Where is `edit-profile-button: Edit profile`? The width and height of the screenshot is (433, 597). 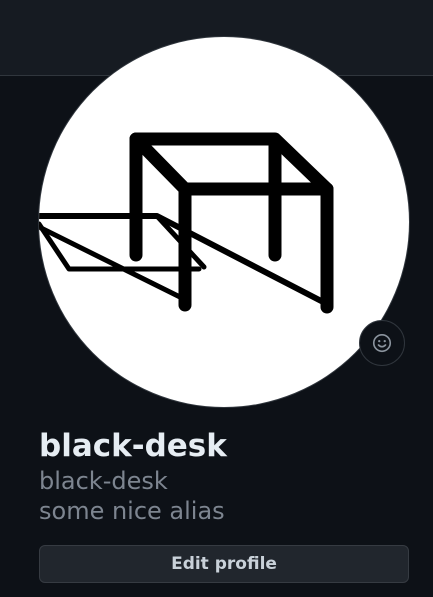 edit-profile-button: Edit profile is located at coordinates (224, 564).